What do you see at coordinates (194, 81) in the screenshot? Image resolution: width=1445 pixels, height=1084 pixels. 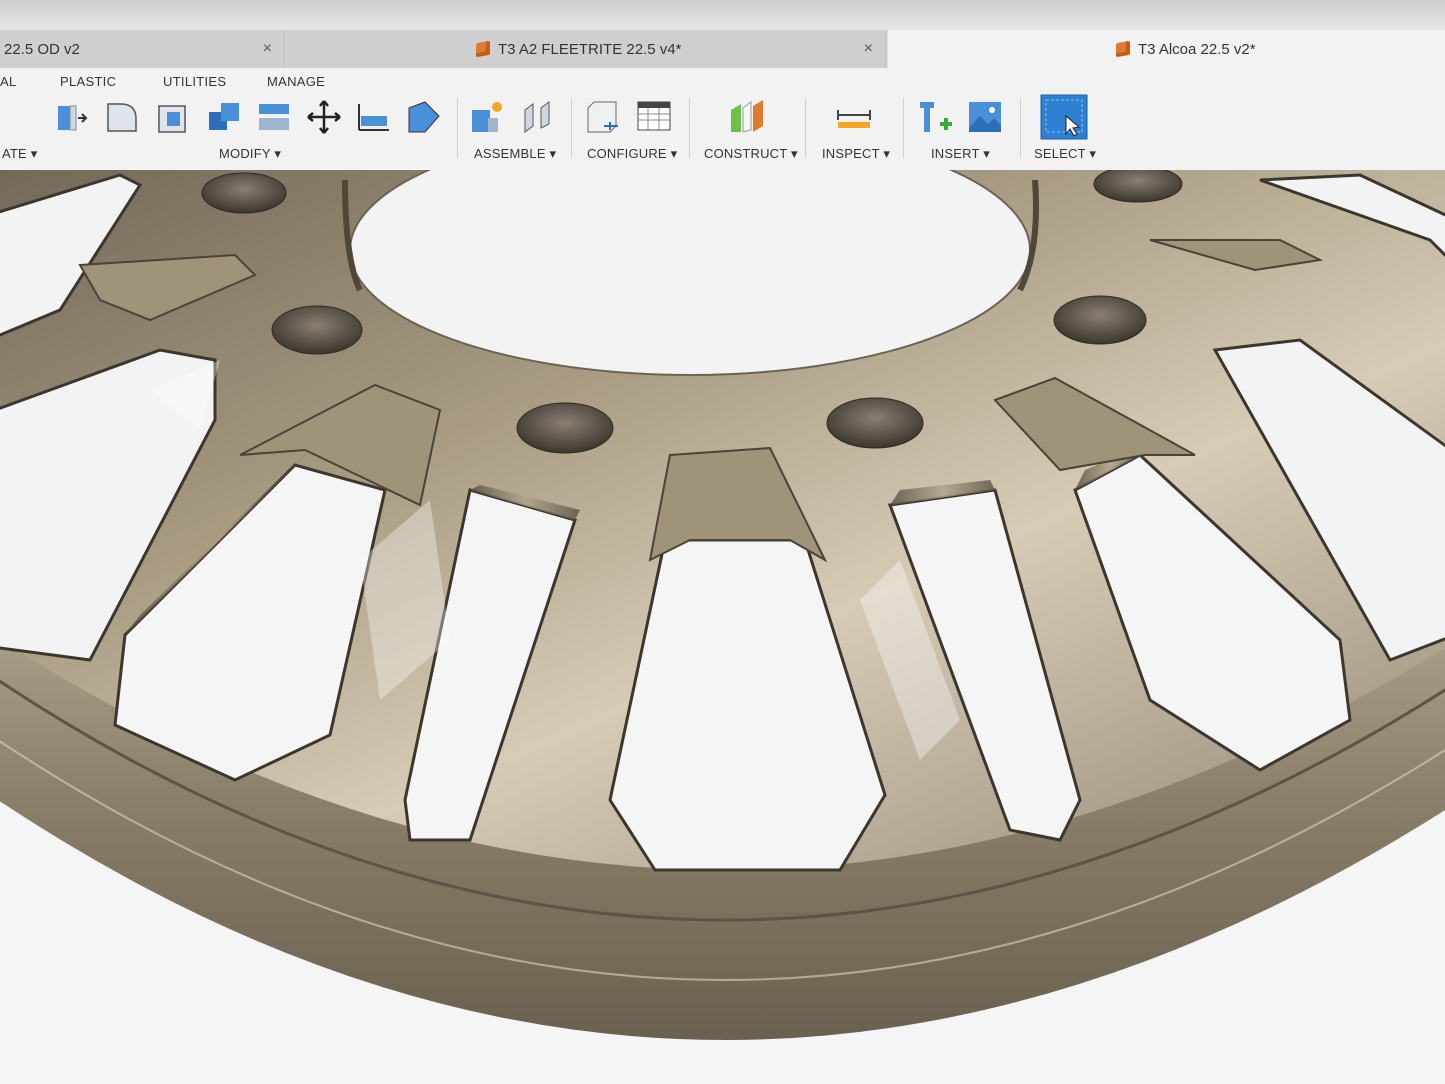 I see `menu-utilities: UTILITIES` at bounding box center [194, 81].